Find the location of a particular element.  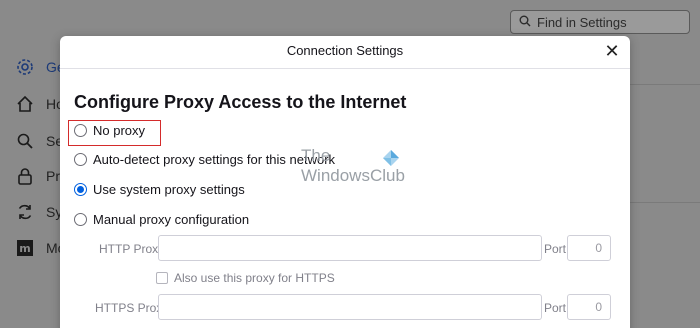

manual-proxy-option: Manual proxy configuration is located at coordinates (161, 219).